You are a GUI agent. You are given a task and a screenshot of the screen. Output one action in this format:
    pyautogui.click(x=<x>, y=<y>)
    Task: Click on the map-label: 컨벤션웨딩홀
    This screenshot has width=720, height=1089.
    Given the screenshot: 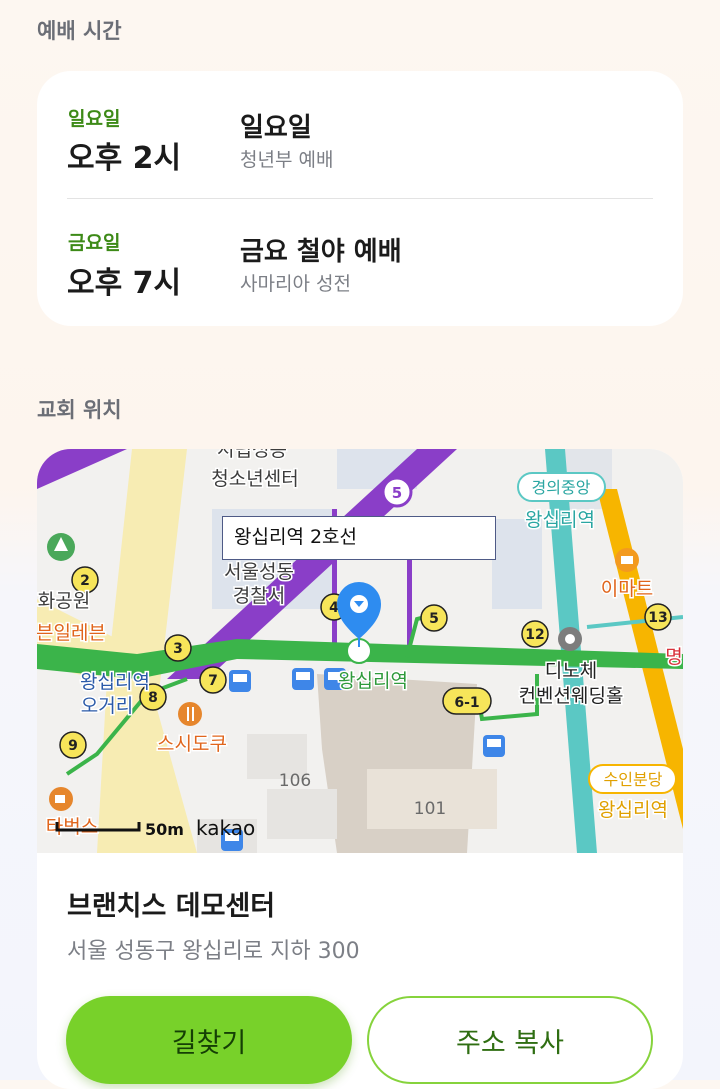 What is the action you would take?
    pyautogui.click(x=571, y=696)
    